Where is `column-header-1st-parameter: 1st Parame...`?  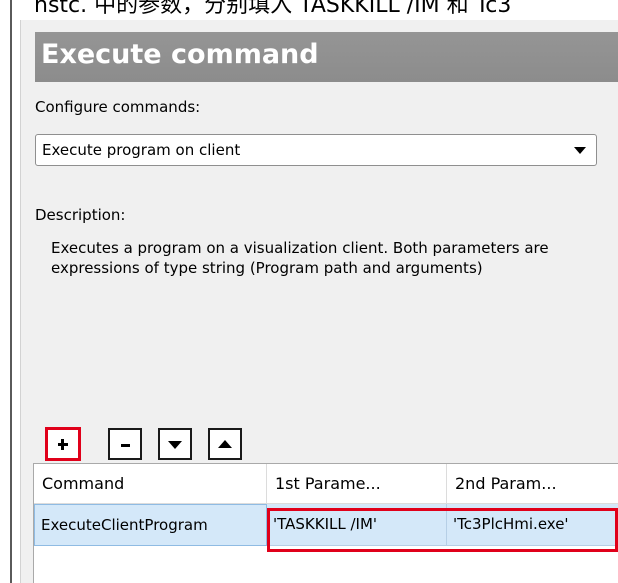
column-header-1st-parameter: 1st Parame... is located at coordinates (357, 484).